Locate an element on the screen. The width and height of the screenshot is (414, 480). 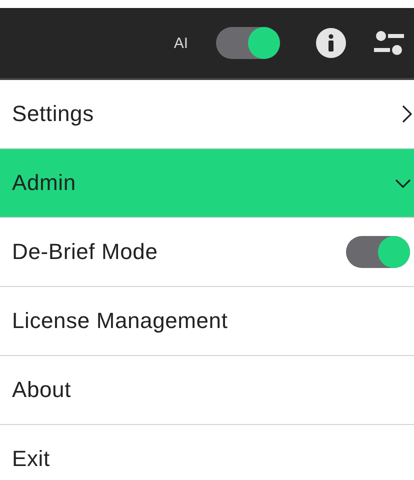
menu-label: Admin is located at coordinates (44, 183).